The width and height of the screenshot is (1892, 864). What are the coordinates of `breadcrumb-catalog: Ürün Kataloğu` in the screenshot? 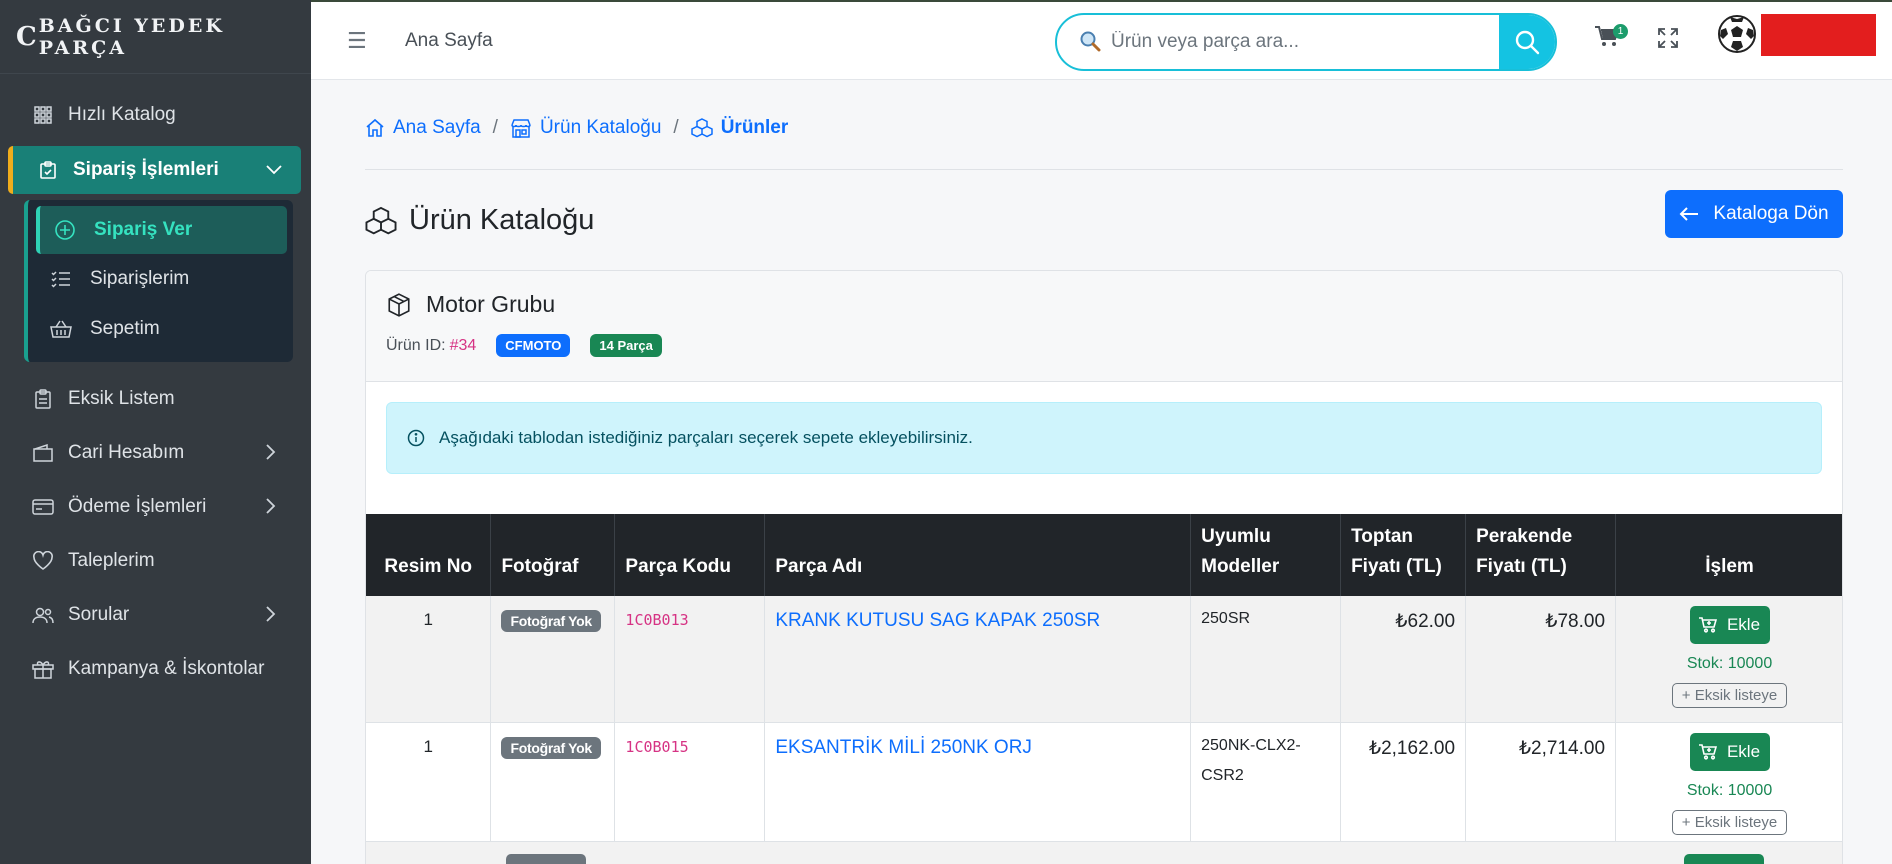 It's located at (585, 128).